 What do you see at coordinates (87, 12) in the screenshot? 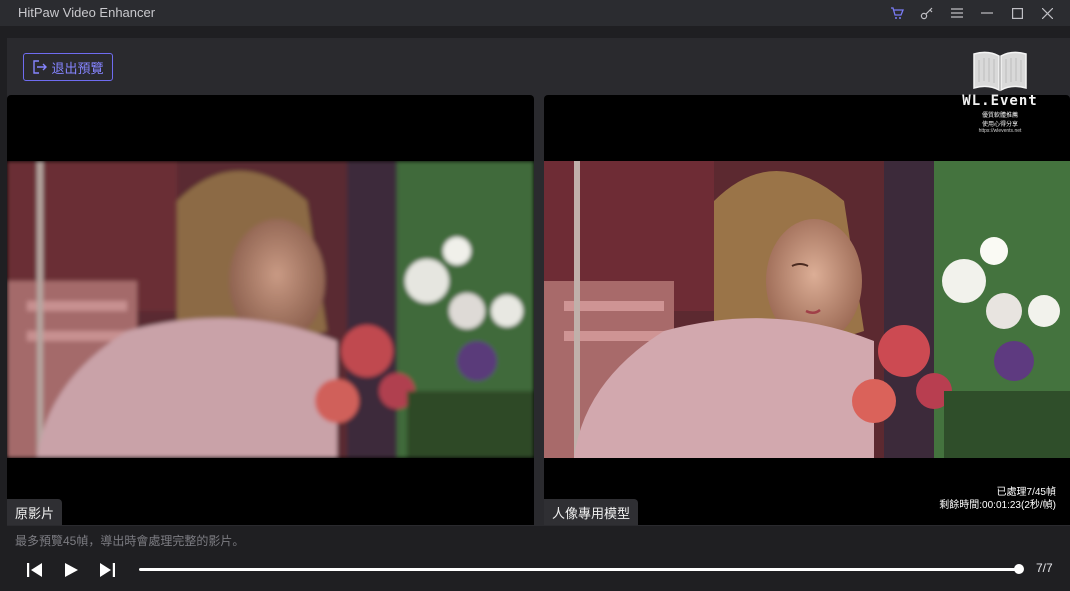
I see `app-title: HitPaw Video Enhancer` at bounding box center [87, 12].